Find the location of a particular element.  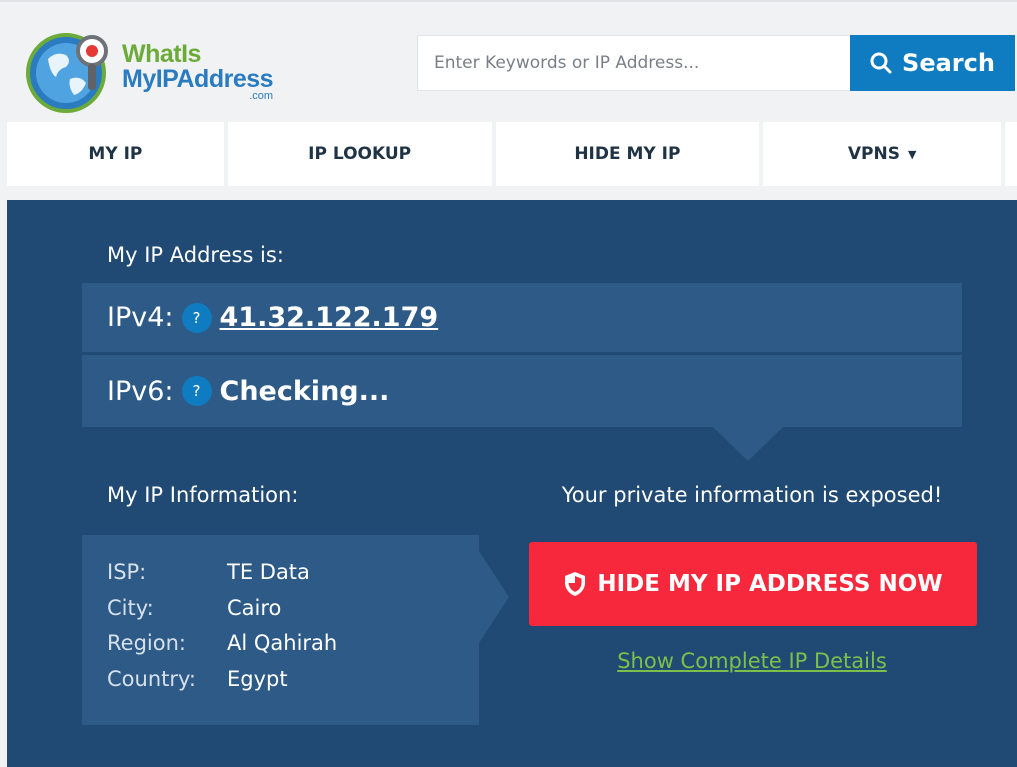

nav-item-label: MY IP is located at coordinates (115, 154).